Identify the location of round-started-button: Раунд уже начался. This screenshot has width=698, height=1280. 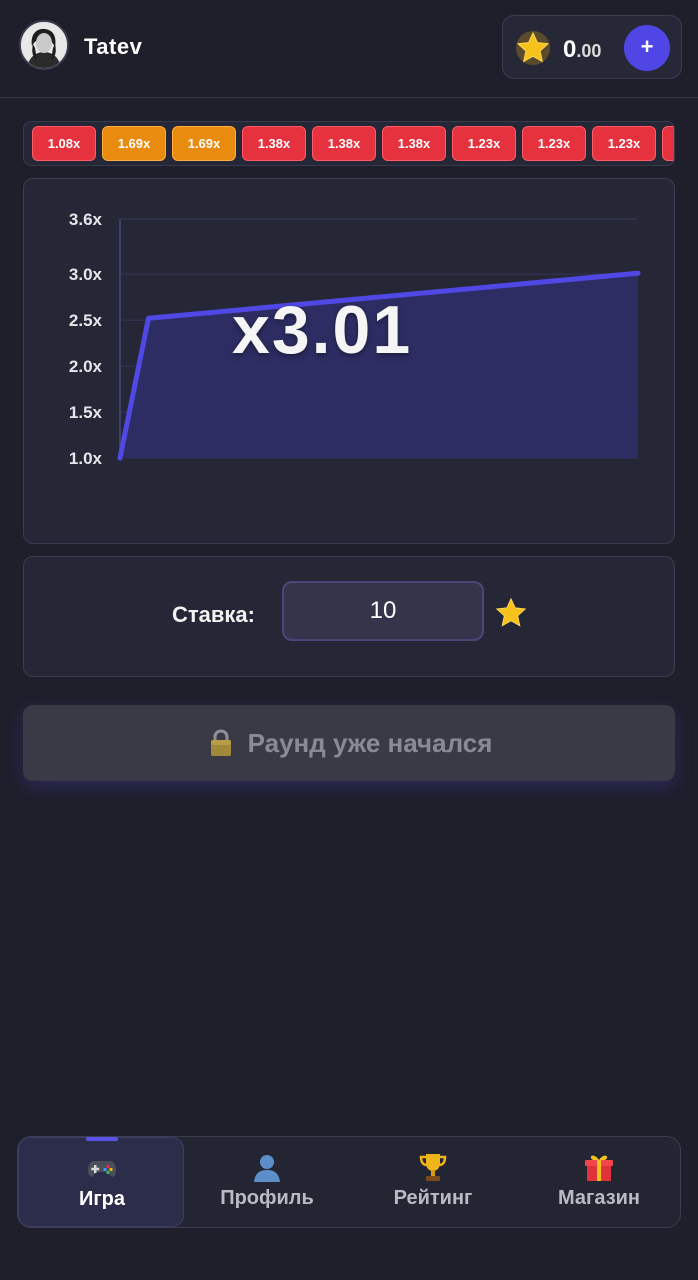
(349, 743).